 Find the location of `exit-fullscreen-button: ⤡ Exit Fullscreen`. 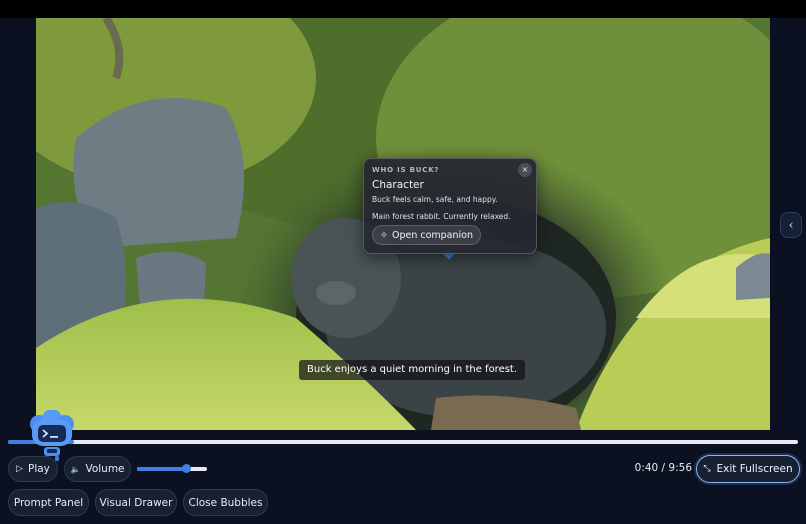

exit-fullscreen-button: ⤡ Exit Fullscreen is located at coordinates (748, 469).